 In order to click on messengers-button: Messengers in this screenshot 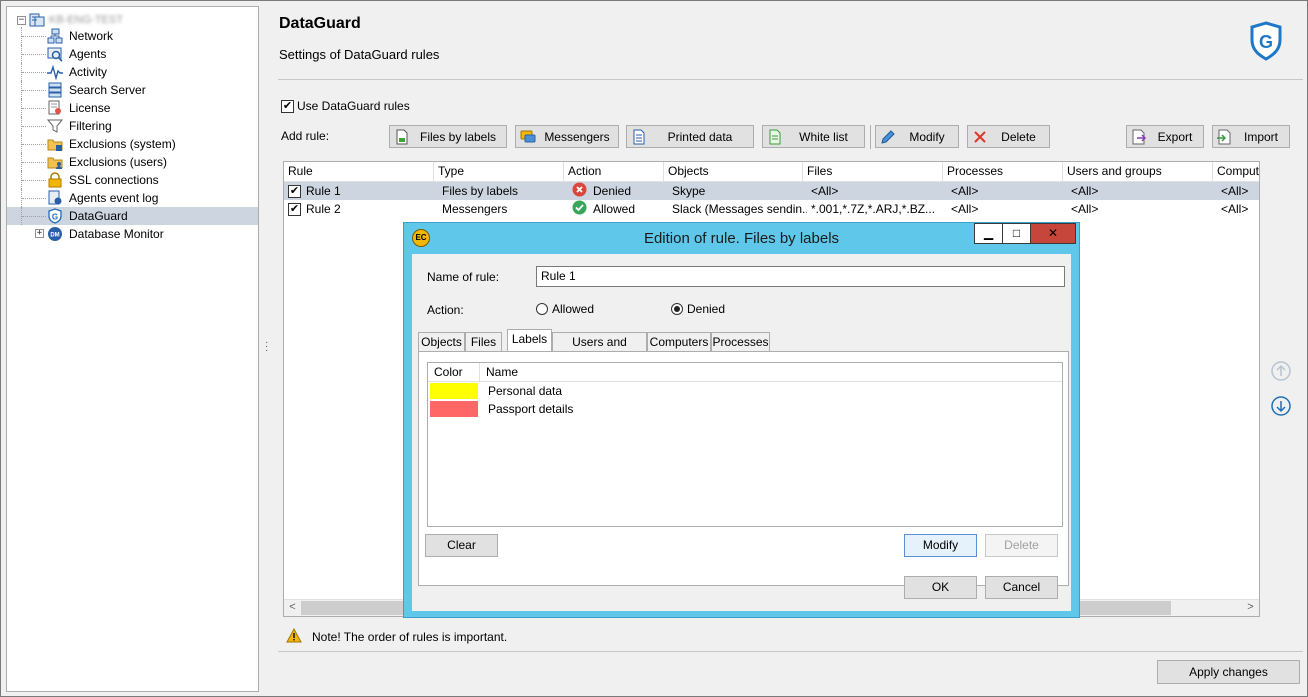, I will do `click(567, 136)`.